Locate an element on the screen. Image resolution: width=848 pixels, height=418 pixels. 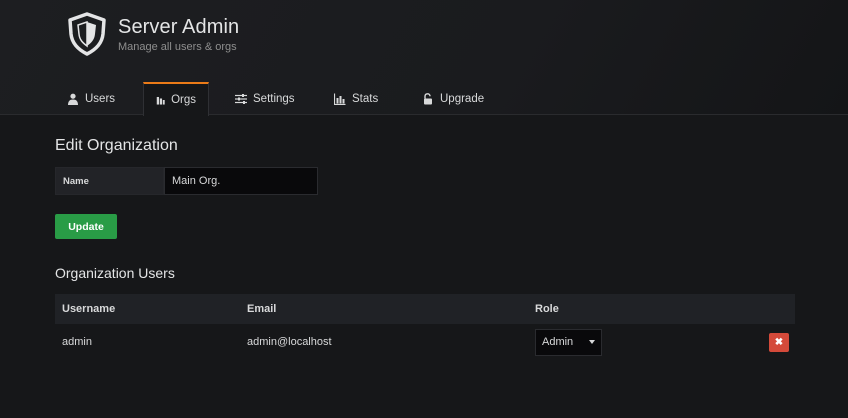
tab-label: Orgs is located at coordinates (183, 100).